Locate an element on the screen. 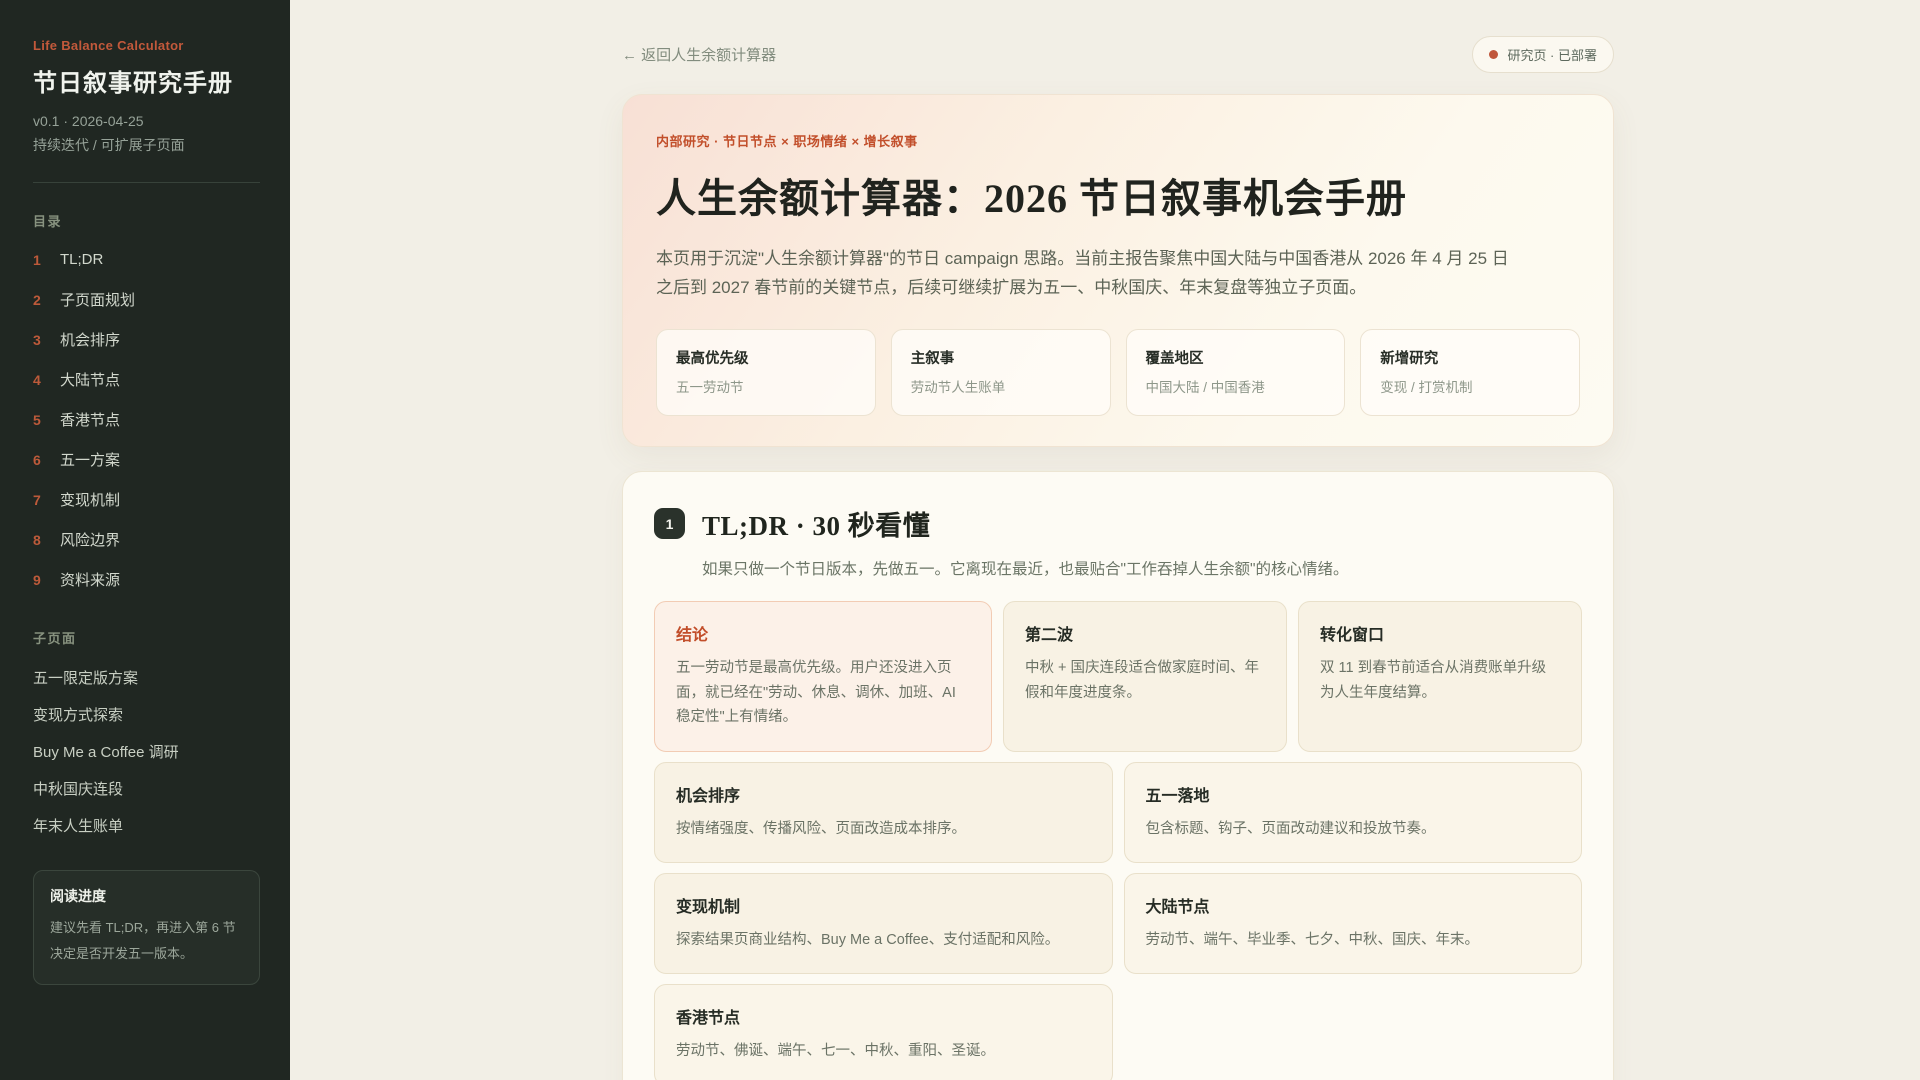 This screenshot has width=1920, height=1080. card-title: 第二波 is located at coordinates (1048, 636).